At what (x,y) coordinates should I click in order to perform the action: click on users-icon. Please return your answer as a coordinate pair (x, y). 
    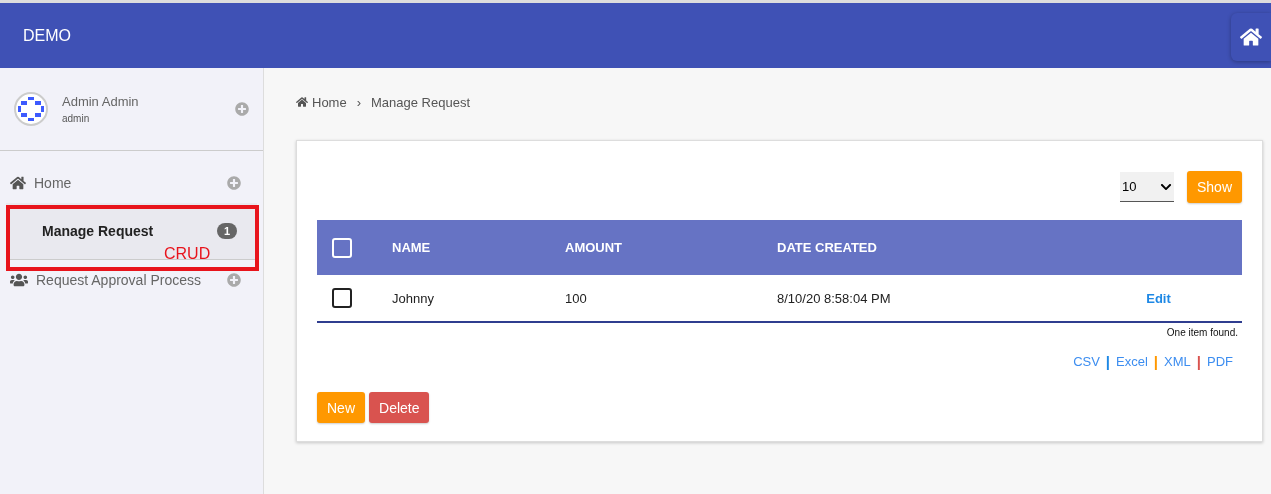
    Looking at the image, I should click on (19, 280).